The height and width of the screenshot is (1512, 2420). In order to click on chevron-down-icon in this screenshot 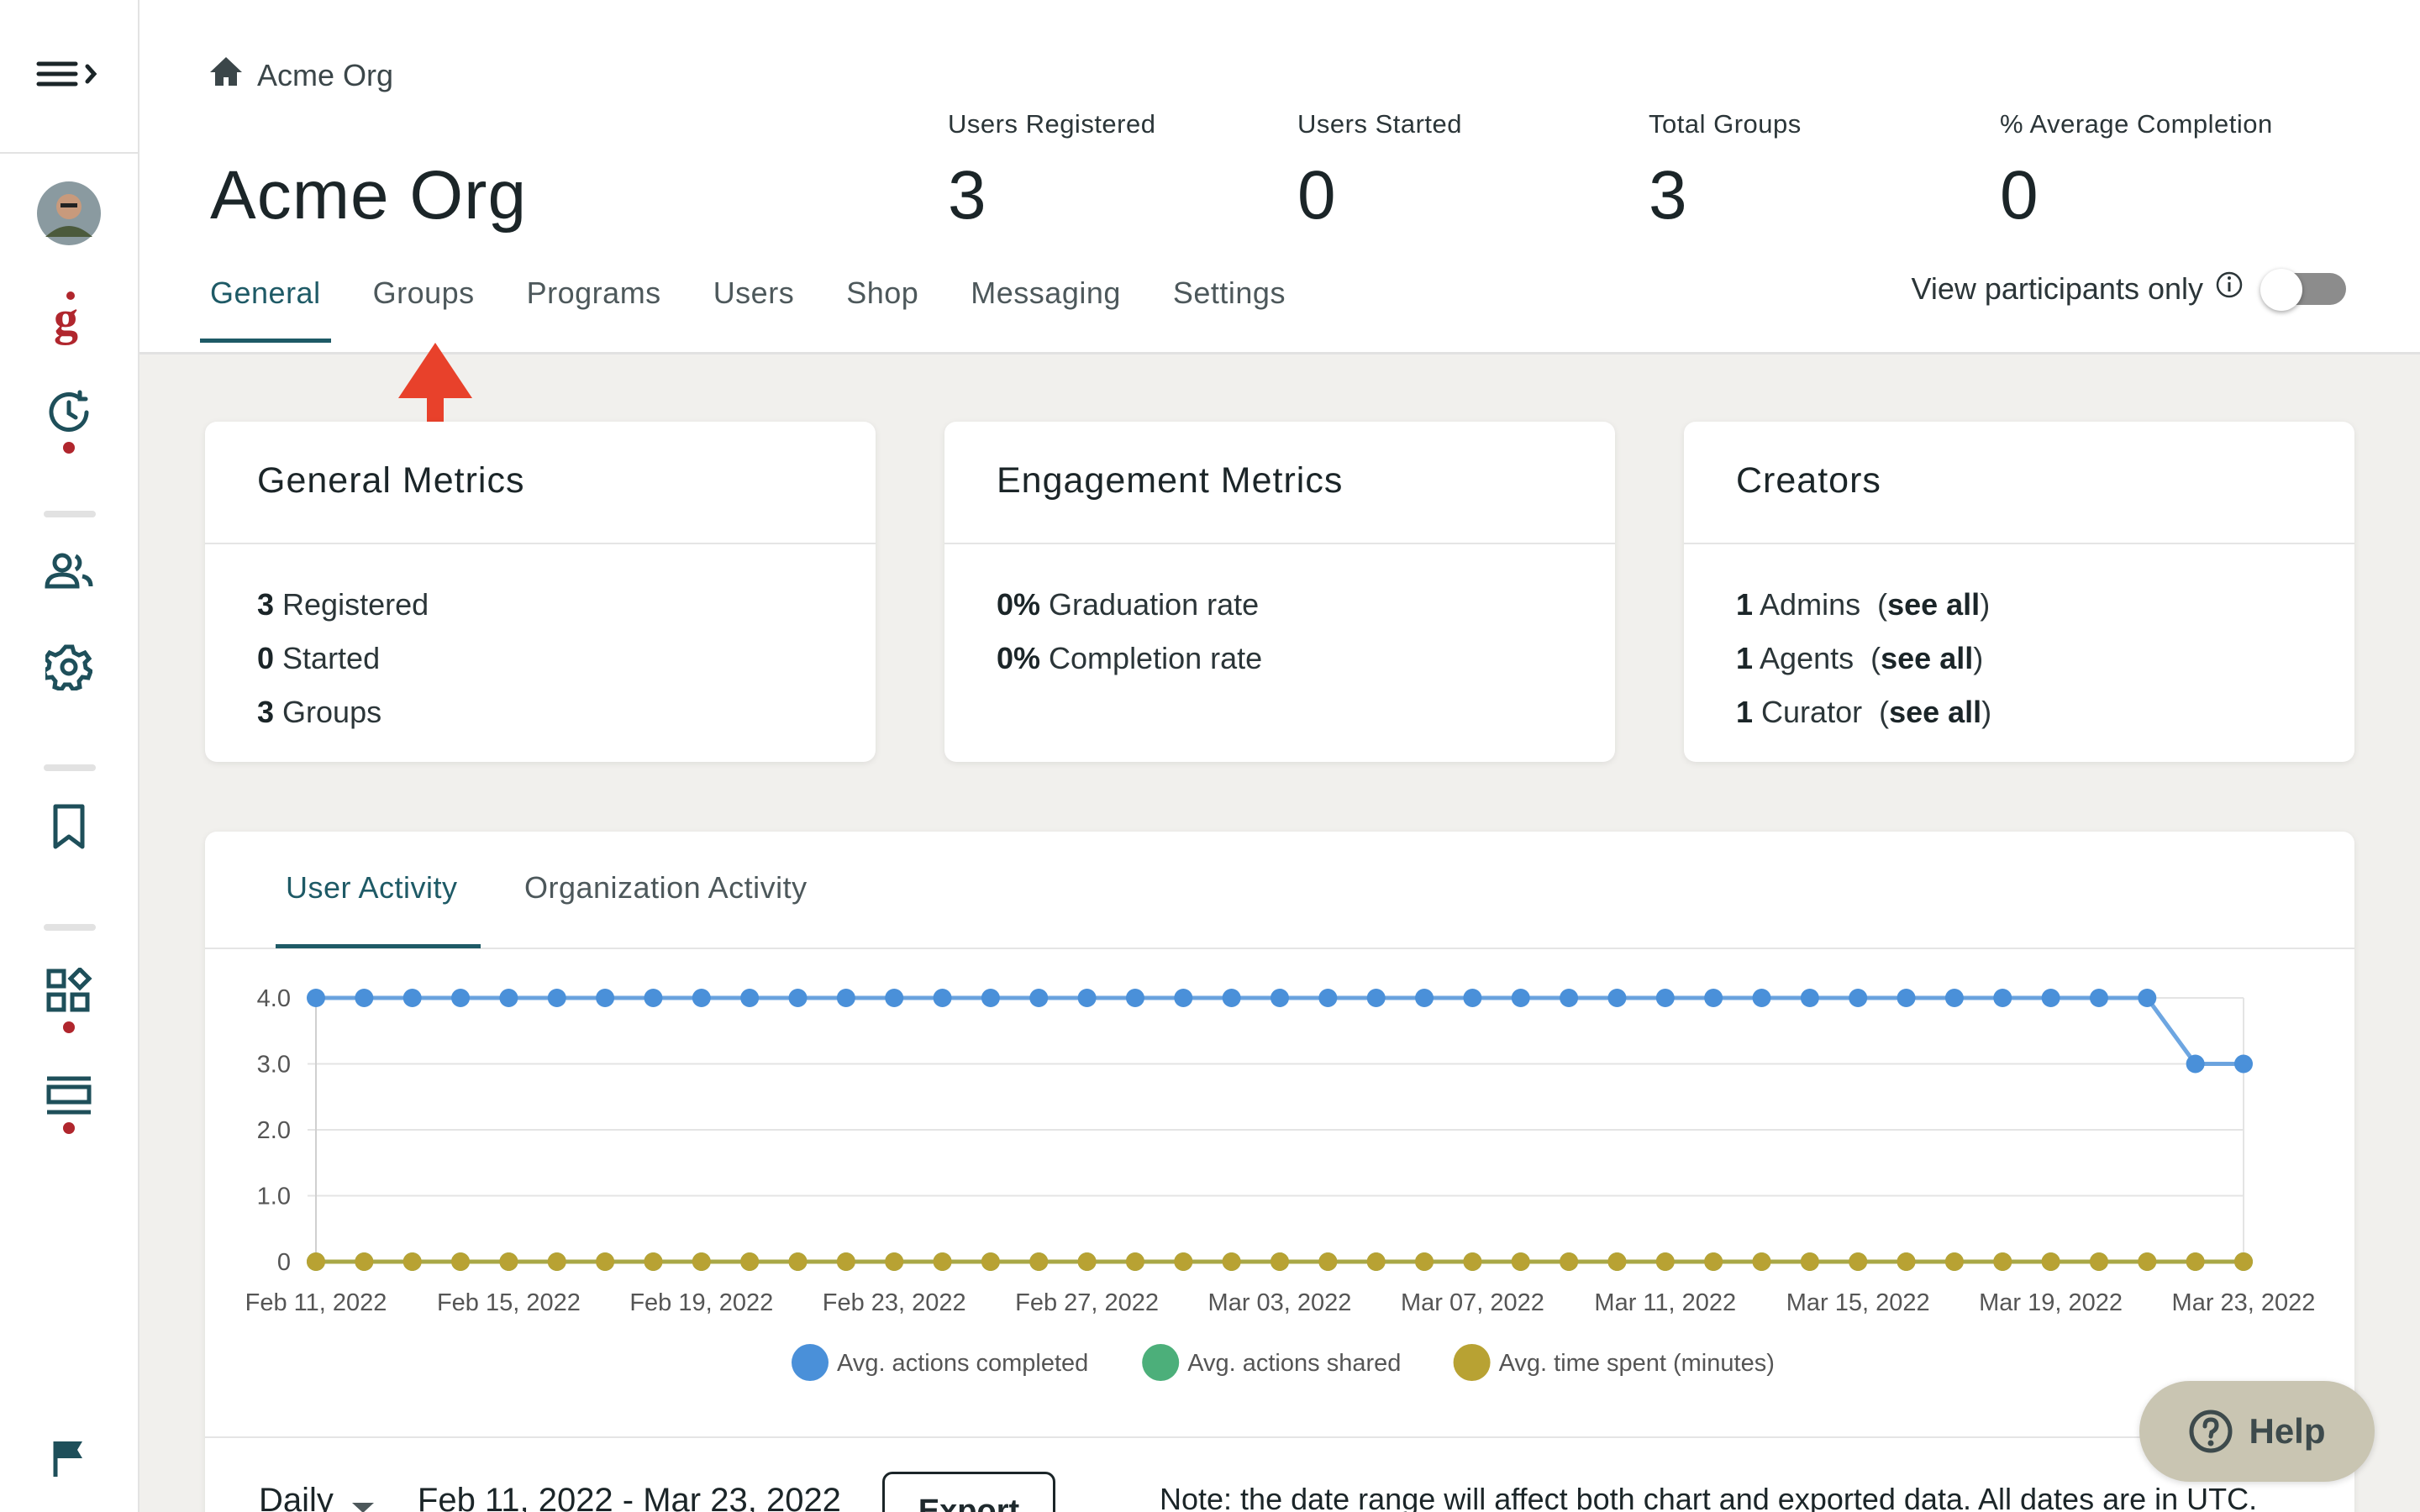, I will do `click(362, 1498)`.